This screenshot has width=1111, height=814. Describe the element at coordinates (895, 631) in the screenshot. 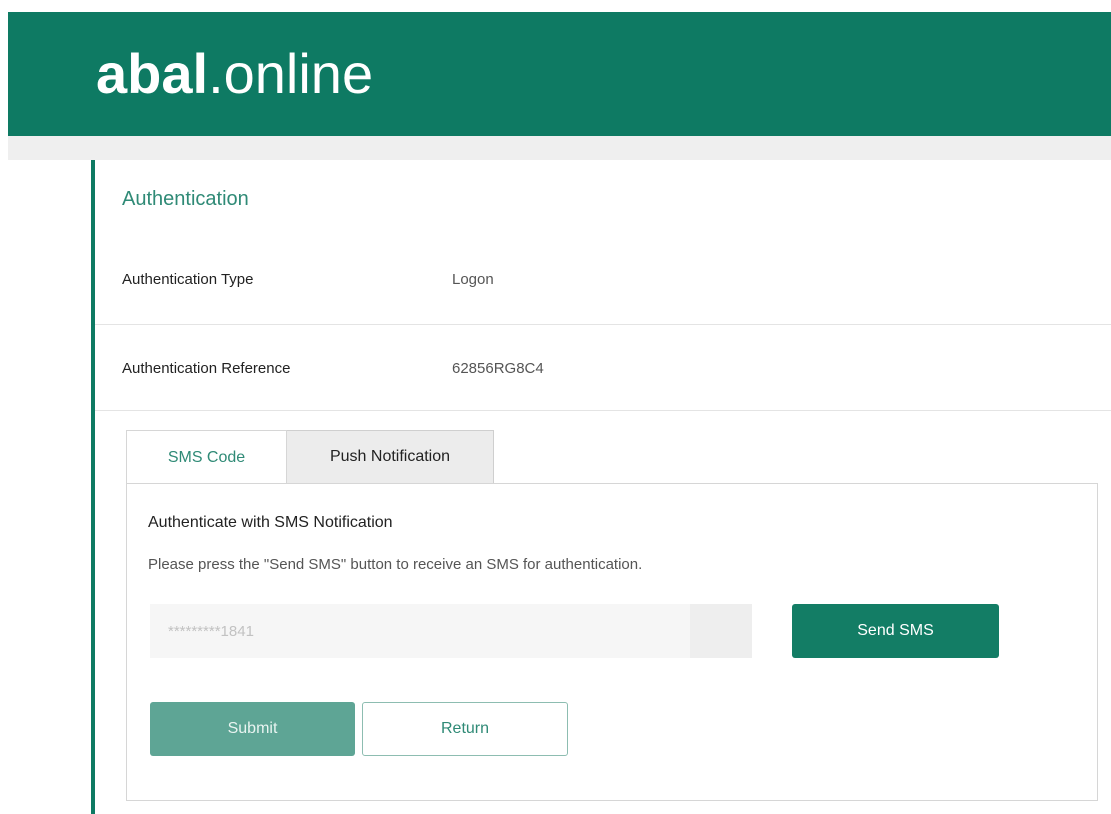

I see `send-sms-button: Send SMS` at that location.